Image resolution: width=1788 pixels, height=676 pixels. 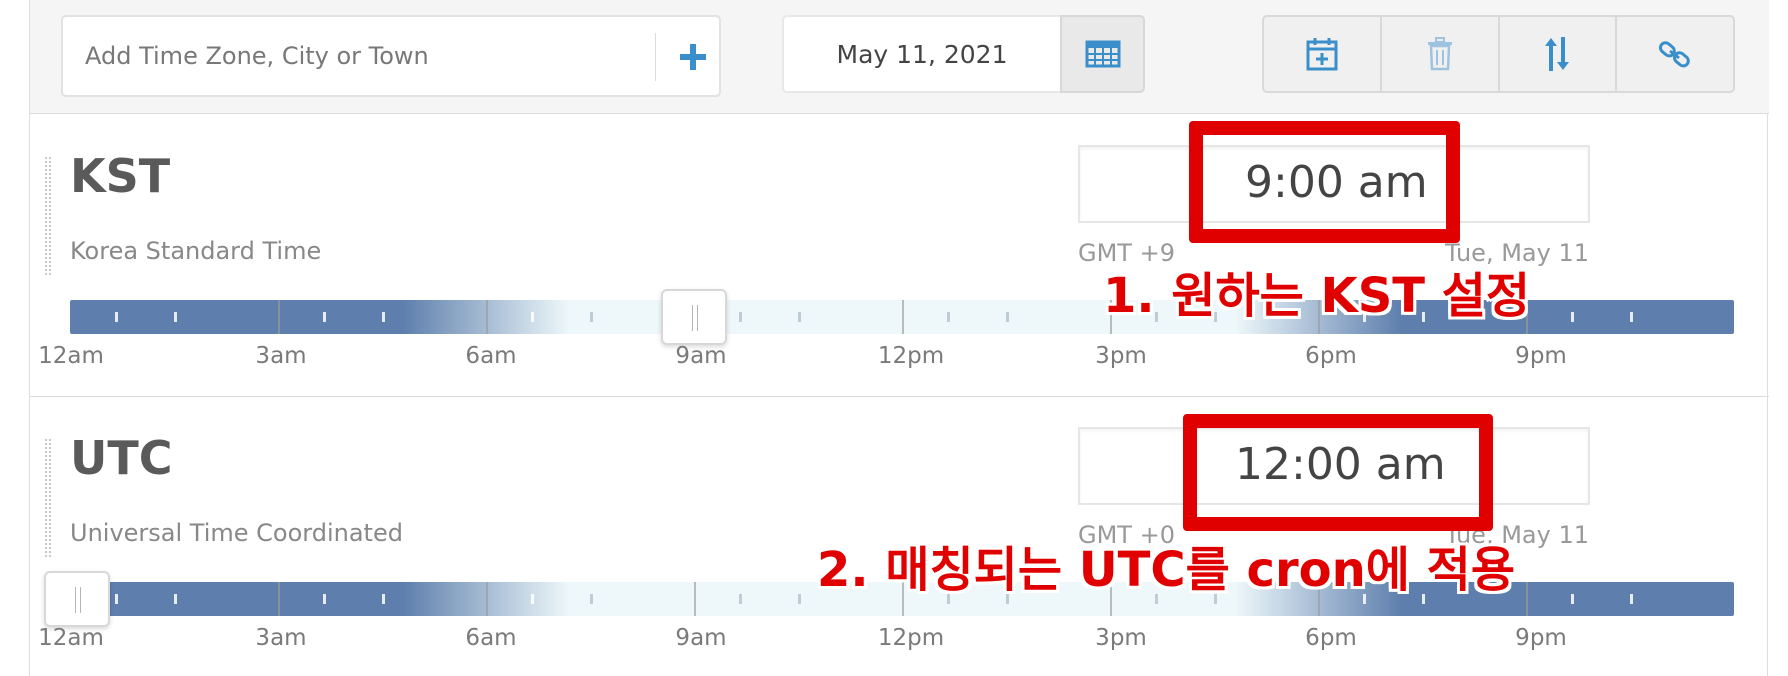 I want to click on share-link-button, so click(x=1675, y=54).